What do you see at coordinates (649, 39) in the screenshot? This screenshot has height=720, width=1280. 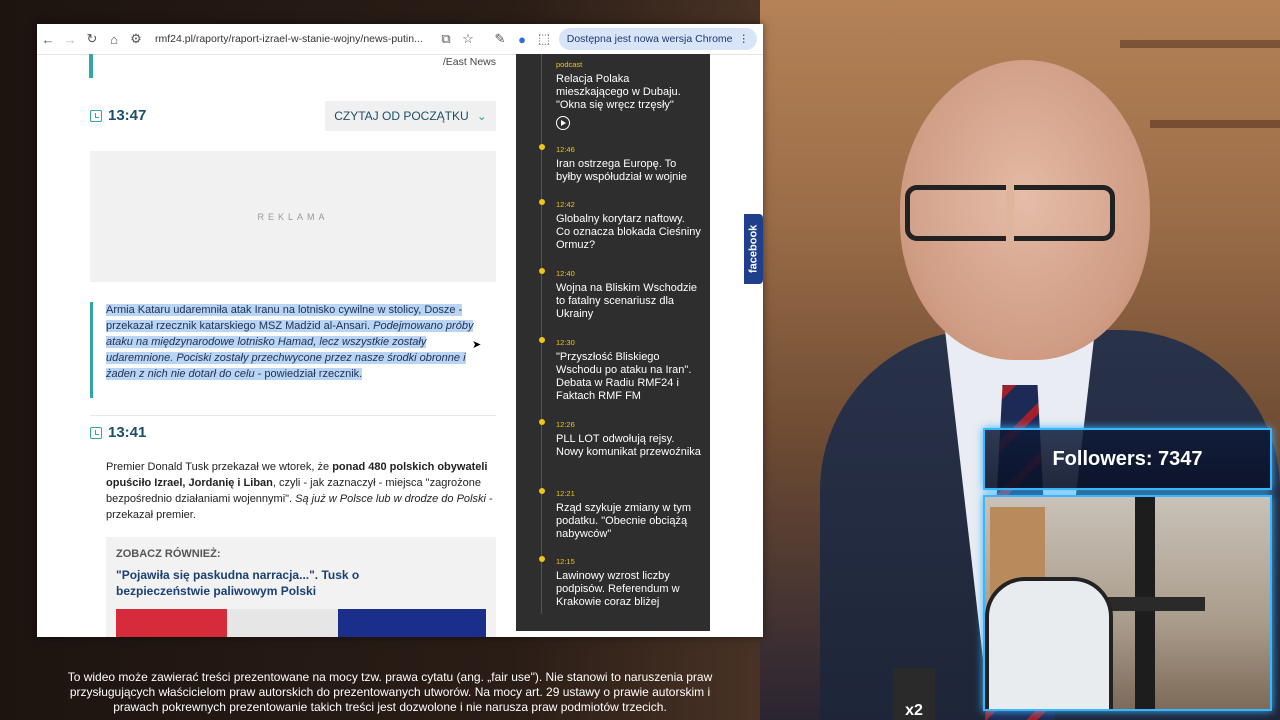 I see `update-label: Dostępna jest nowa wersja Chrome` at bounding box center [649, 39].